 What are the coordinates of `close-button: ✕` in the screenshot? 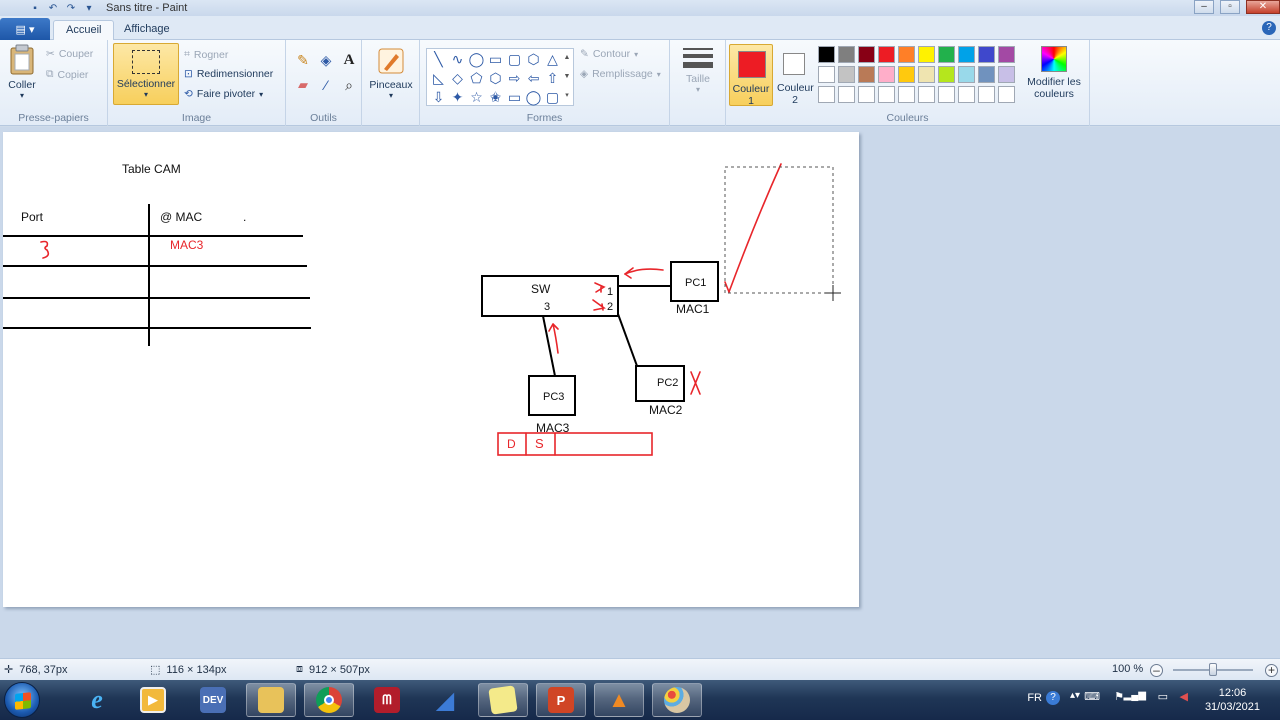 It's located at (1263, 7).